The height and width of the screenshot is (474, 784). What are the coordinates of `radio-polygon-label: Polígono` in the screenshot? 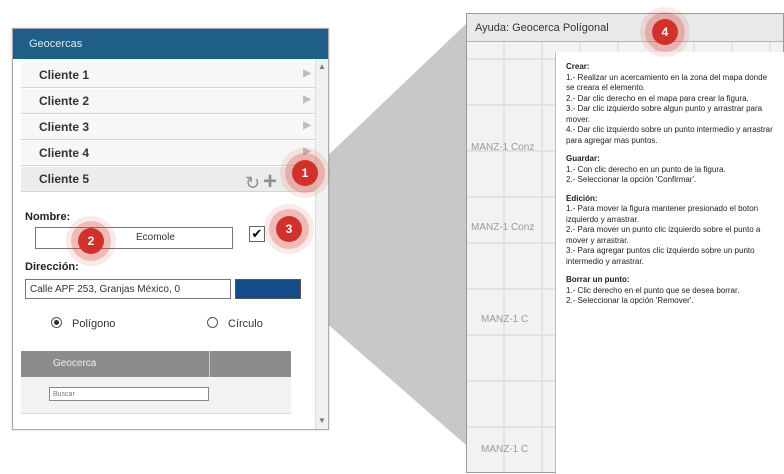 It's located at (94, 324).